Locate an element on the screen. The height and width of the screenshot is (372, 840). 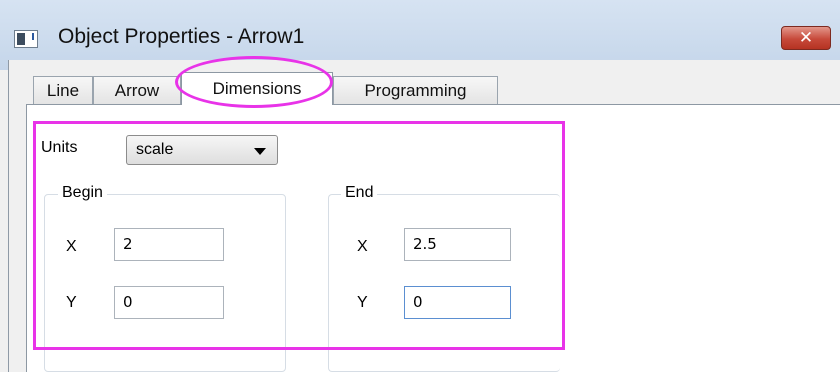
tab-programming: Programming is located at coordinates (415, 90).